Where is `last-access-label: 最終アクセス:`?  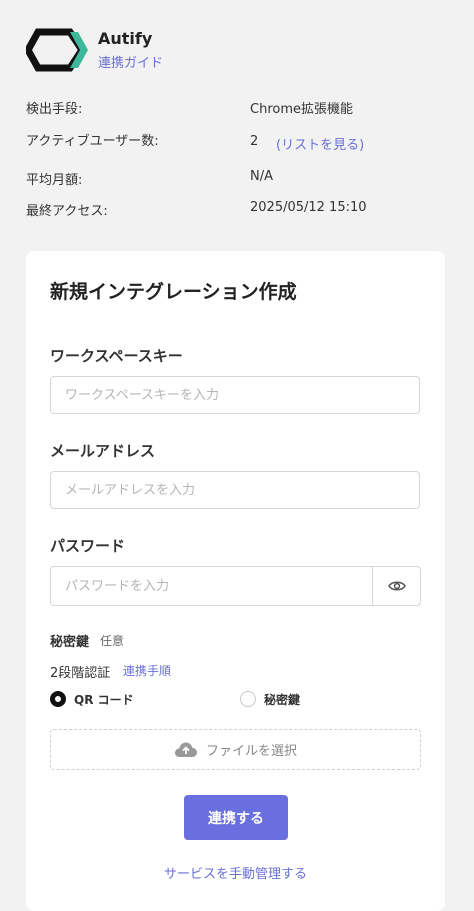 last-access-label: 最終アクセス: is located at coordinates (67, 211).